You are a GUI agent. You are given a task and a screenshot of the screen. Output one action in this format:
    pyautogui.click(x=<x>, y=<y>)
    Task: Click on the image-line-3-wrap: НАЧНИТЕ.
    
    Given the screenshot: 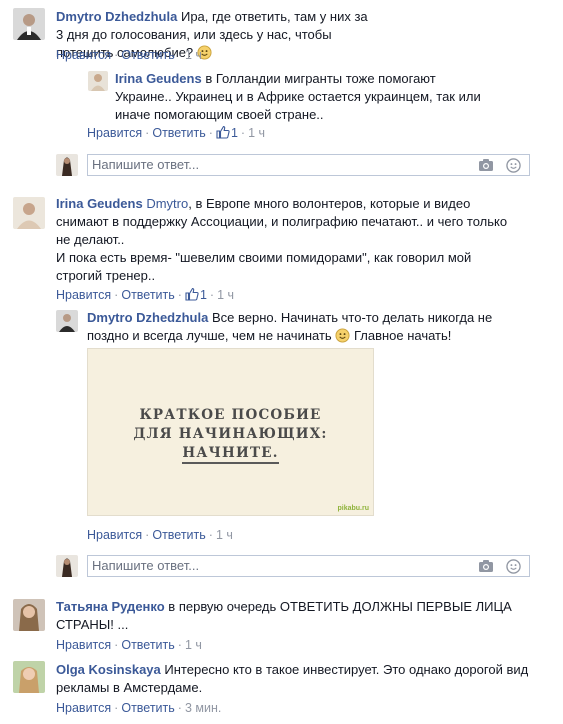 What is the action you would take?
    pyautogui.click(x=230, y=454)
    